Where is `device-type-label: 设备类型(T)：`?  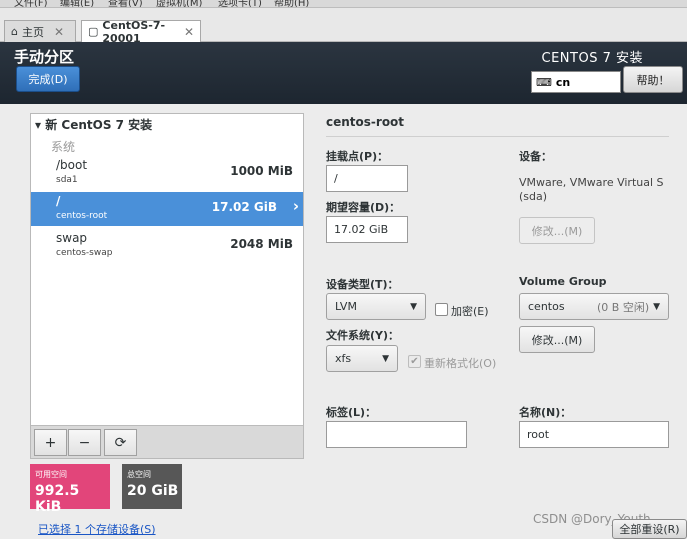
device-type-label: 设备类型(T)： is located at coordinates (362, 284).